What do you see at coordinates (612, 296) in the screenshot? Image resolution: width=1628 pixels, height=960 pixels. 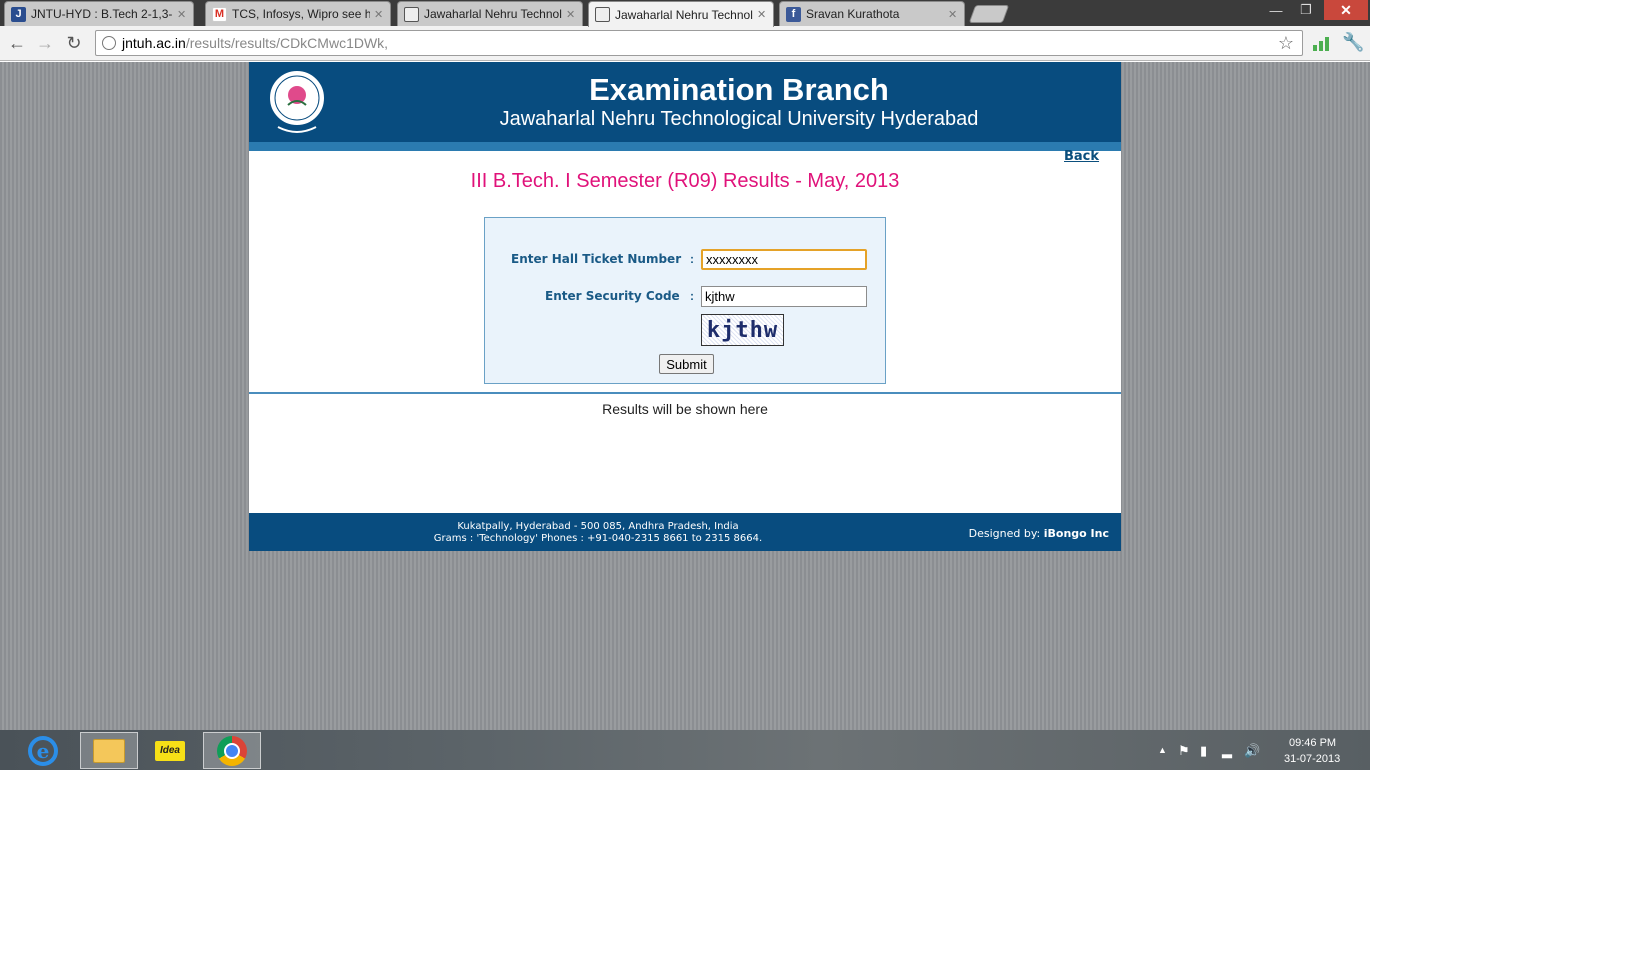 I see `security-code-label: Enter Security Code` at bounding box center [612, 296].